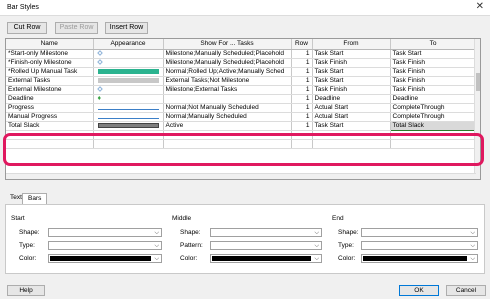 Image resolution: width=490 pixels, height=299 pixels. What do you see at coordinates (105, 232) in the screenshot?
I see `start-shape-select: ⌵` at bounding box center [105, 232].